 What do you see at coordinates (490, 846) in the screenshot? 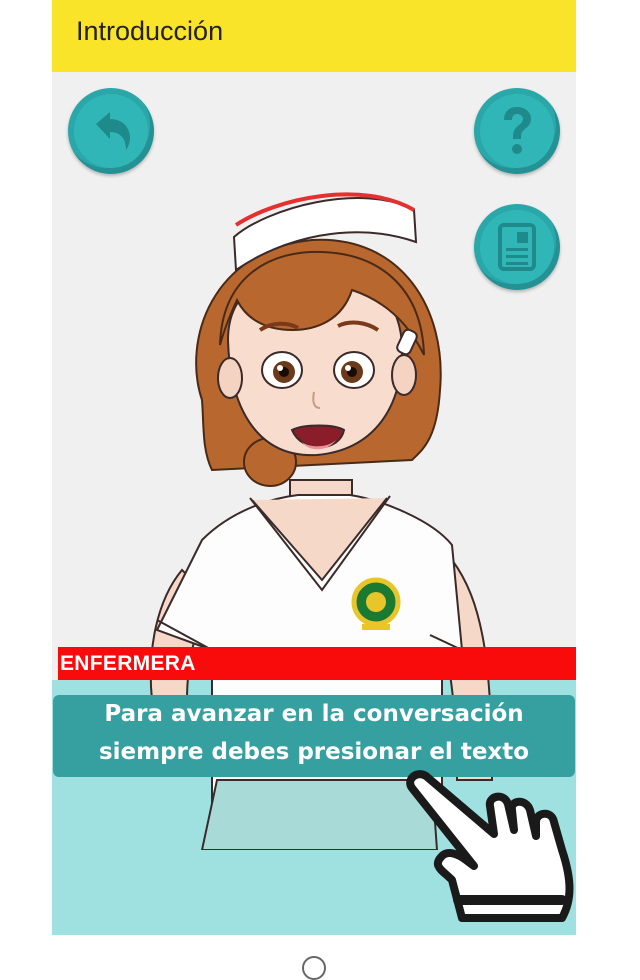
I see `pointing-hand-icon` at bounding box center [490, 846].